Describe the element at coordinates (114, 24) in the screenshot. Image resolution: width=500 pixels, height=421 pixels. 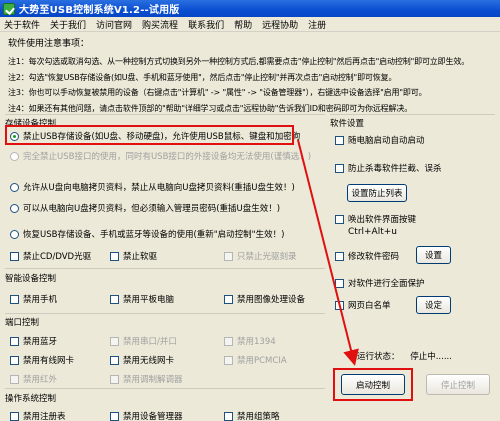
I see `menu-website: 访问官网` at that location.